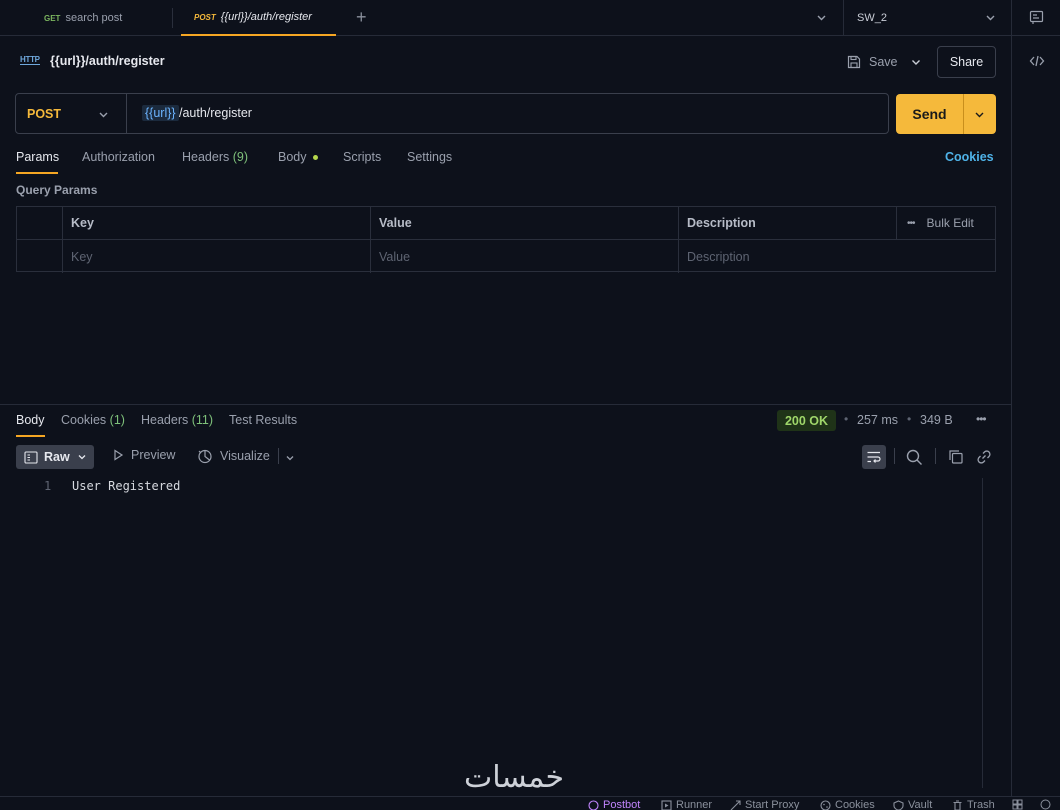 This screenshot has width=1060, height=810. Describe the element at coordinates (950, 223) in the screenshot. I see `bulk-edit-label: Bulk Edit` at that location.